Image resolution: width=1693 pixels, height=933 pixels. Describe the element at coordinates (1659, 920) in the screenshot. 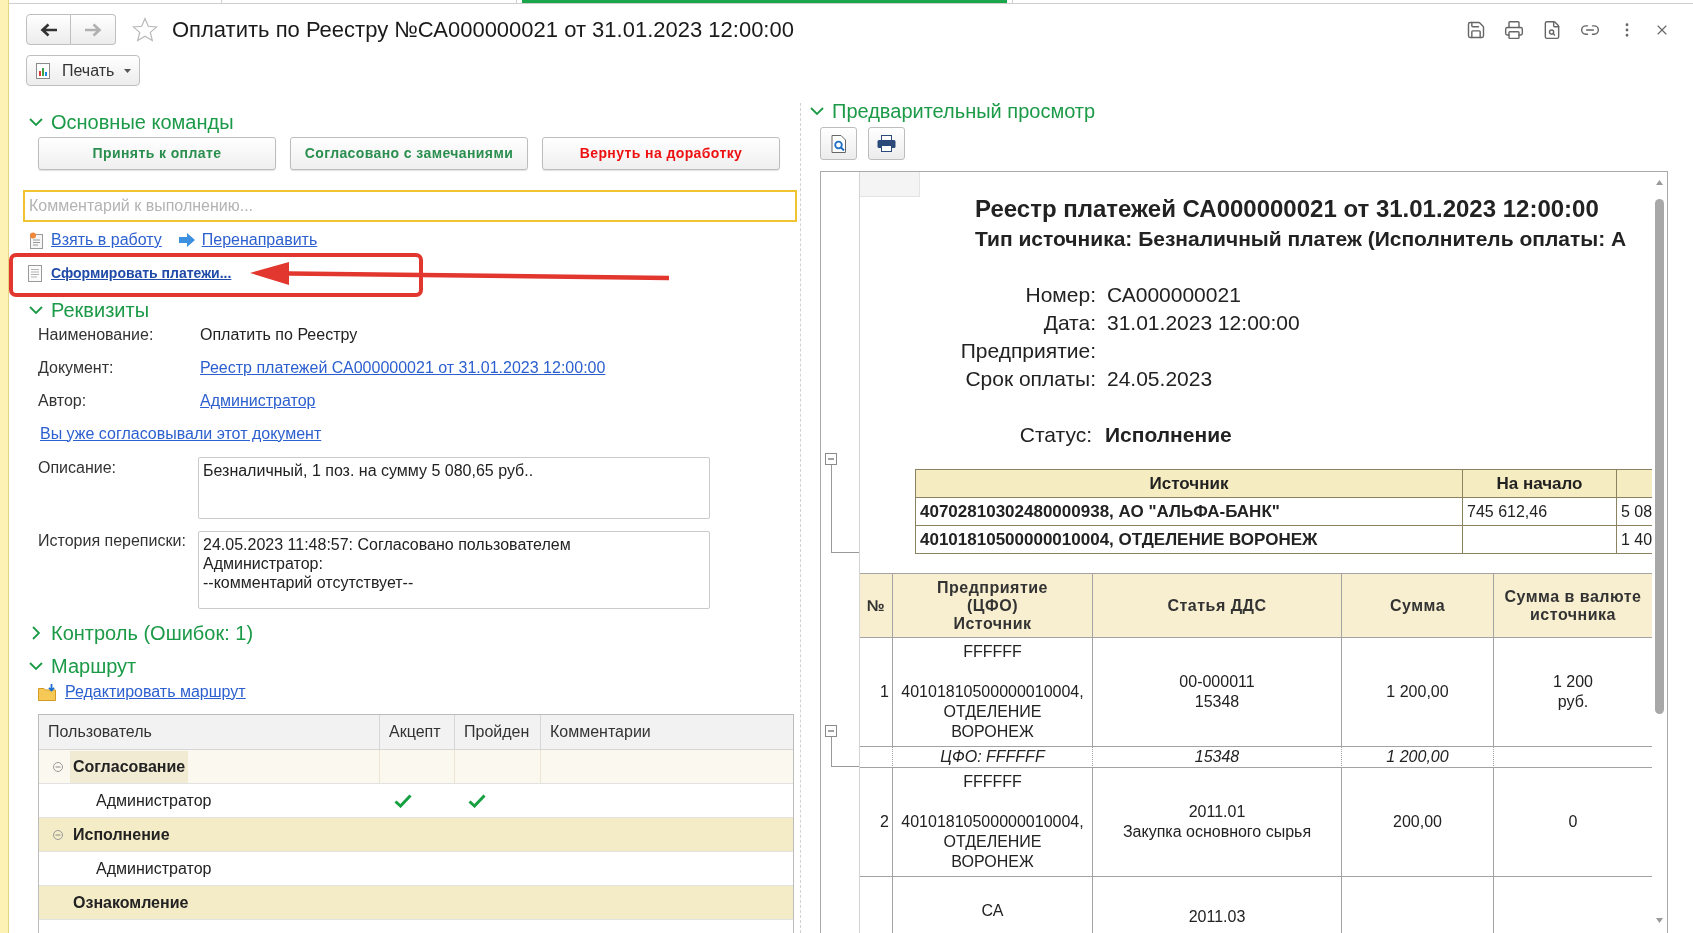

I see `scroll-down-icon` at that location.